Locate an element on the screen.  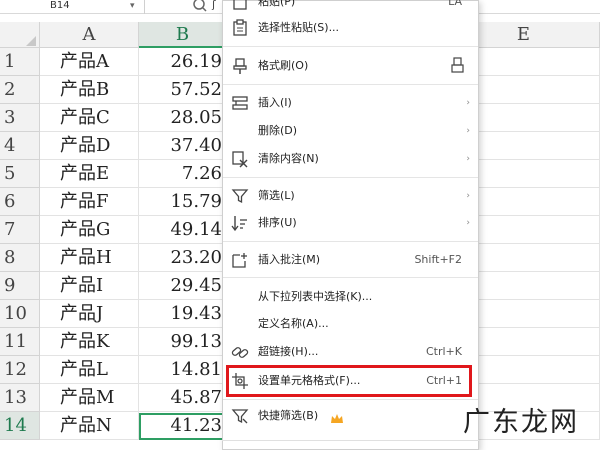
cell-a: 产品E is located at coordinates (89, 174).